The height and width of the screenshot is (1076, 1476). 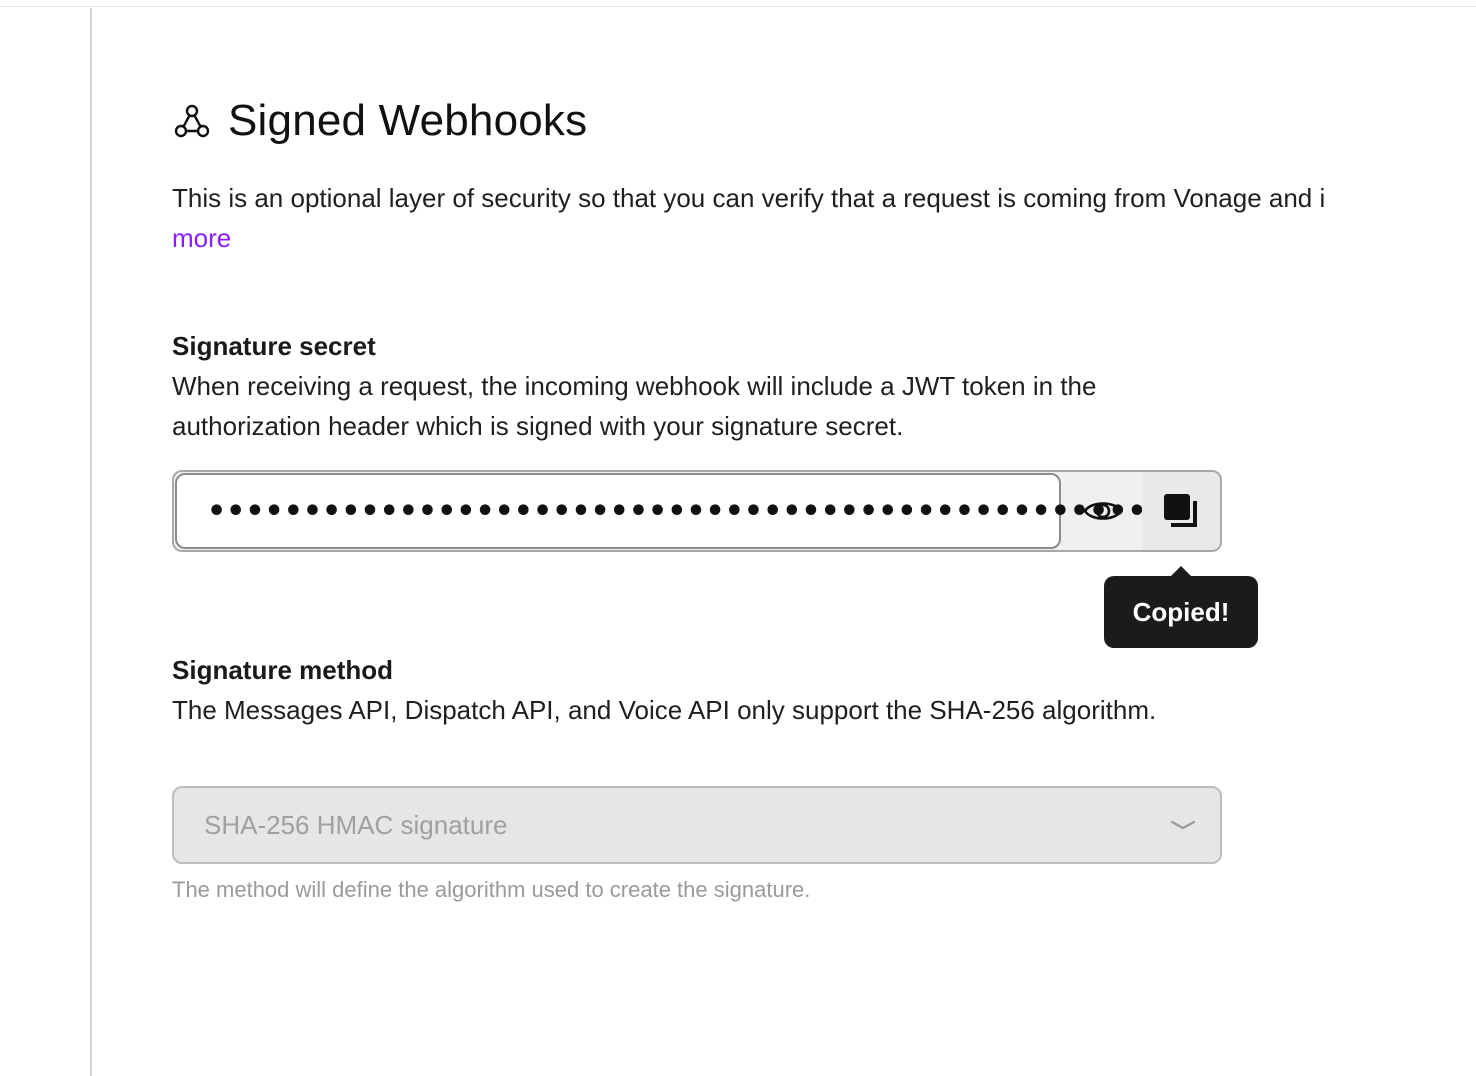 I want to click on eye-icon, so click(x=1103, y=511).